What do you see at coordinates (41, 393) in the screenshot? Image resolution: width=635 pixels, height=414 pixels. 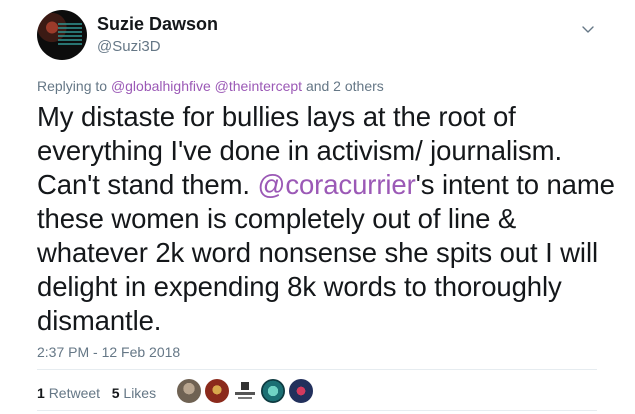 I see `retweet-count: 1` at bounding box center [41, 393].